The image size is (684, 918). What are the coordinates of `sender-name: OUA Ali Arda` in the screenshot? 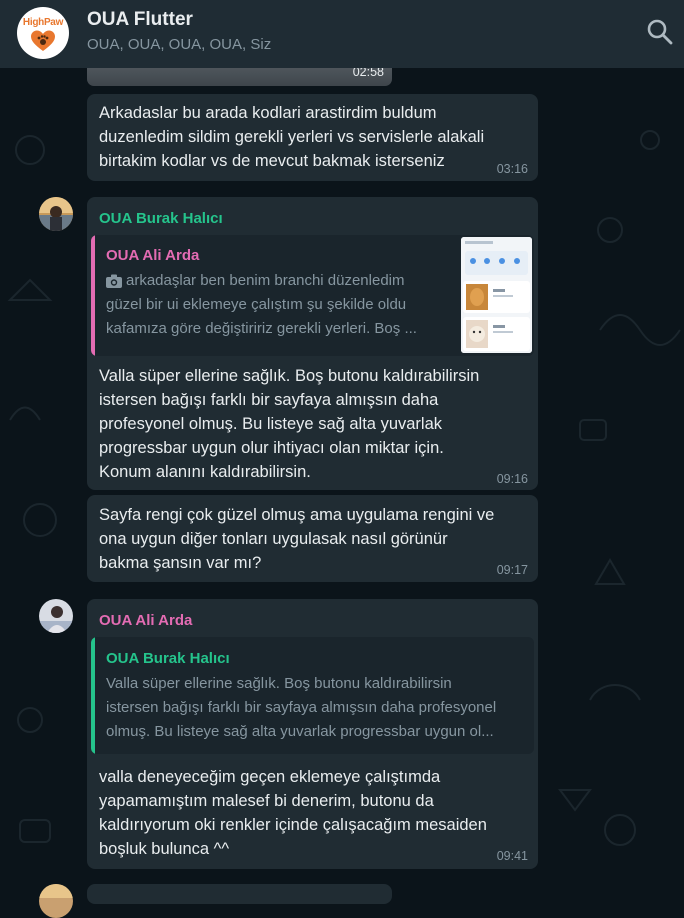 It's located at (145, 620).